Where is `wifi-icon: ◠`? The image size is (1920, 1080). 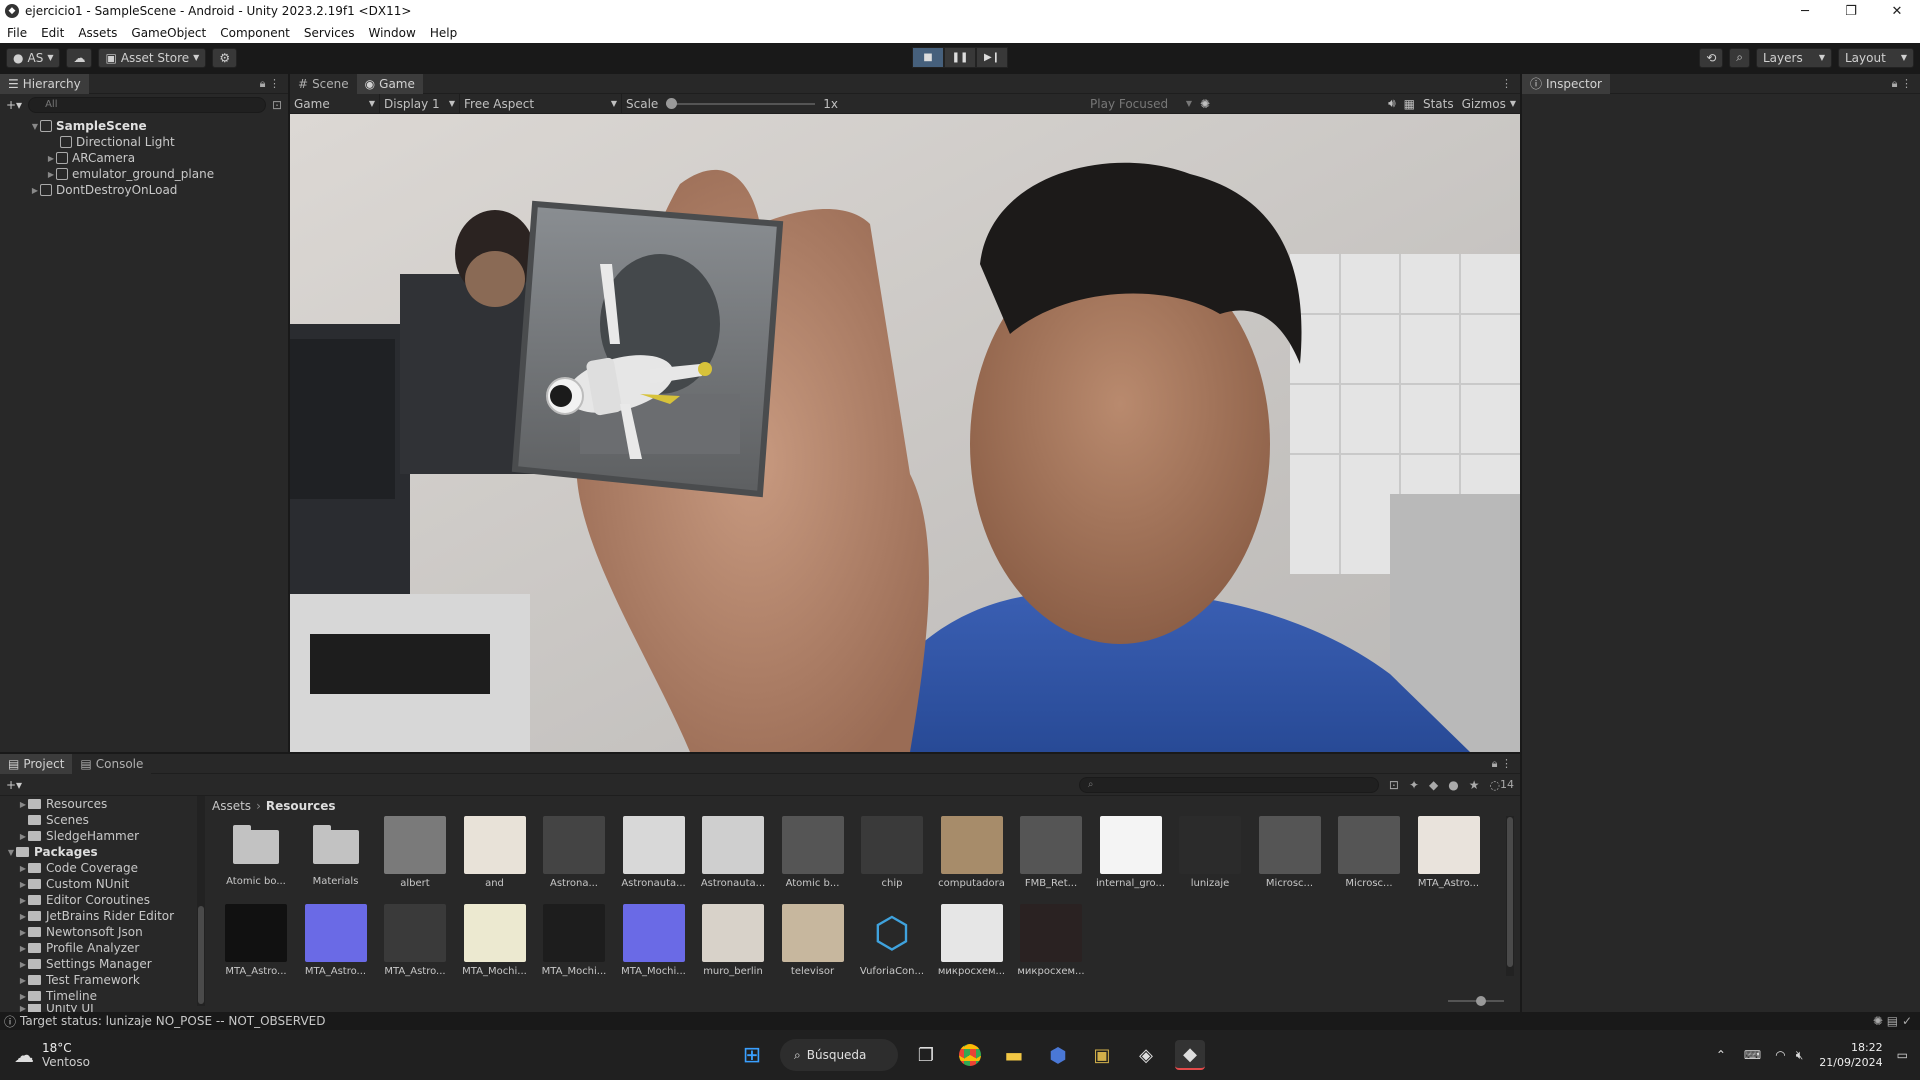 wifi-icon: ◠ is located at coordinates (1780, 1055).